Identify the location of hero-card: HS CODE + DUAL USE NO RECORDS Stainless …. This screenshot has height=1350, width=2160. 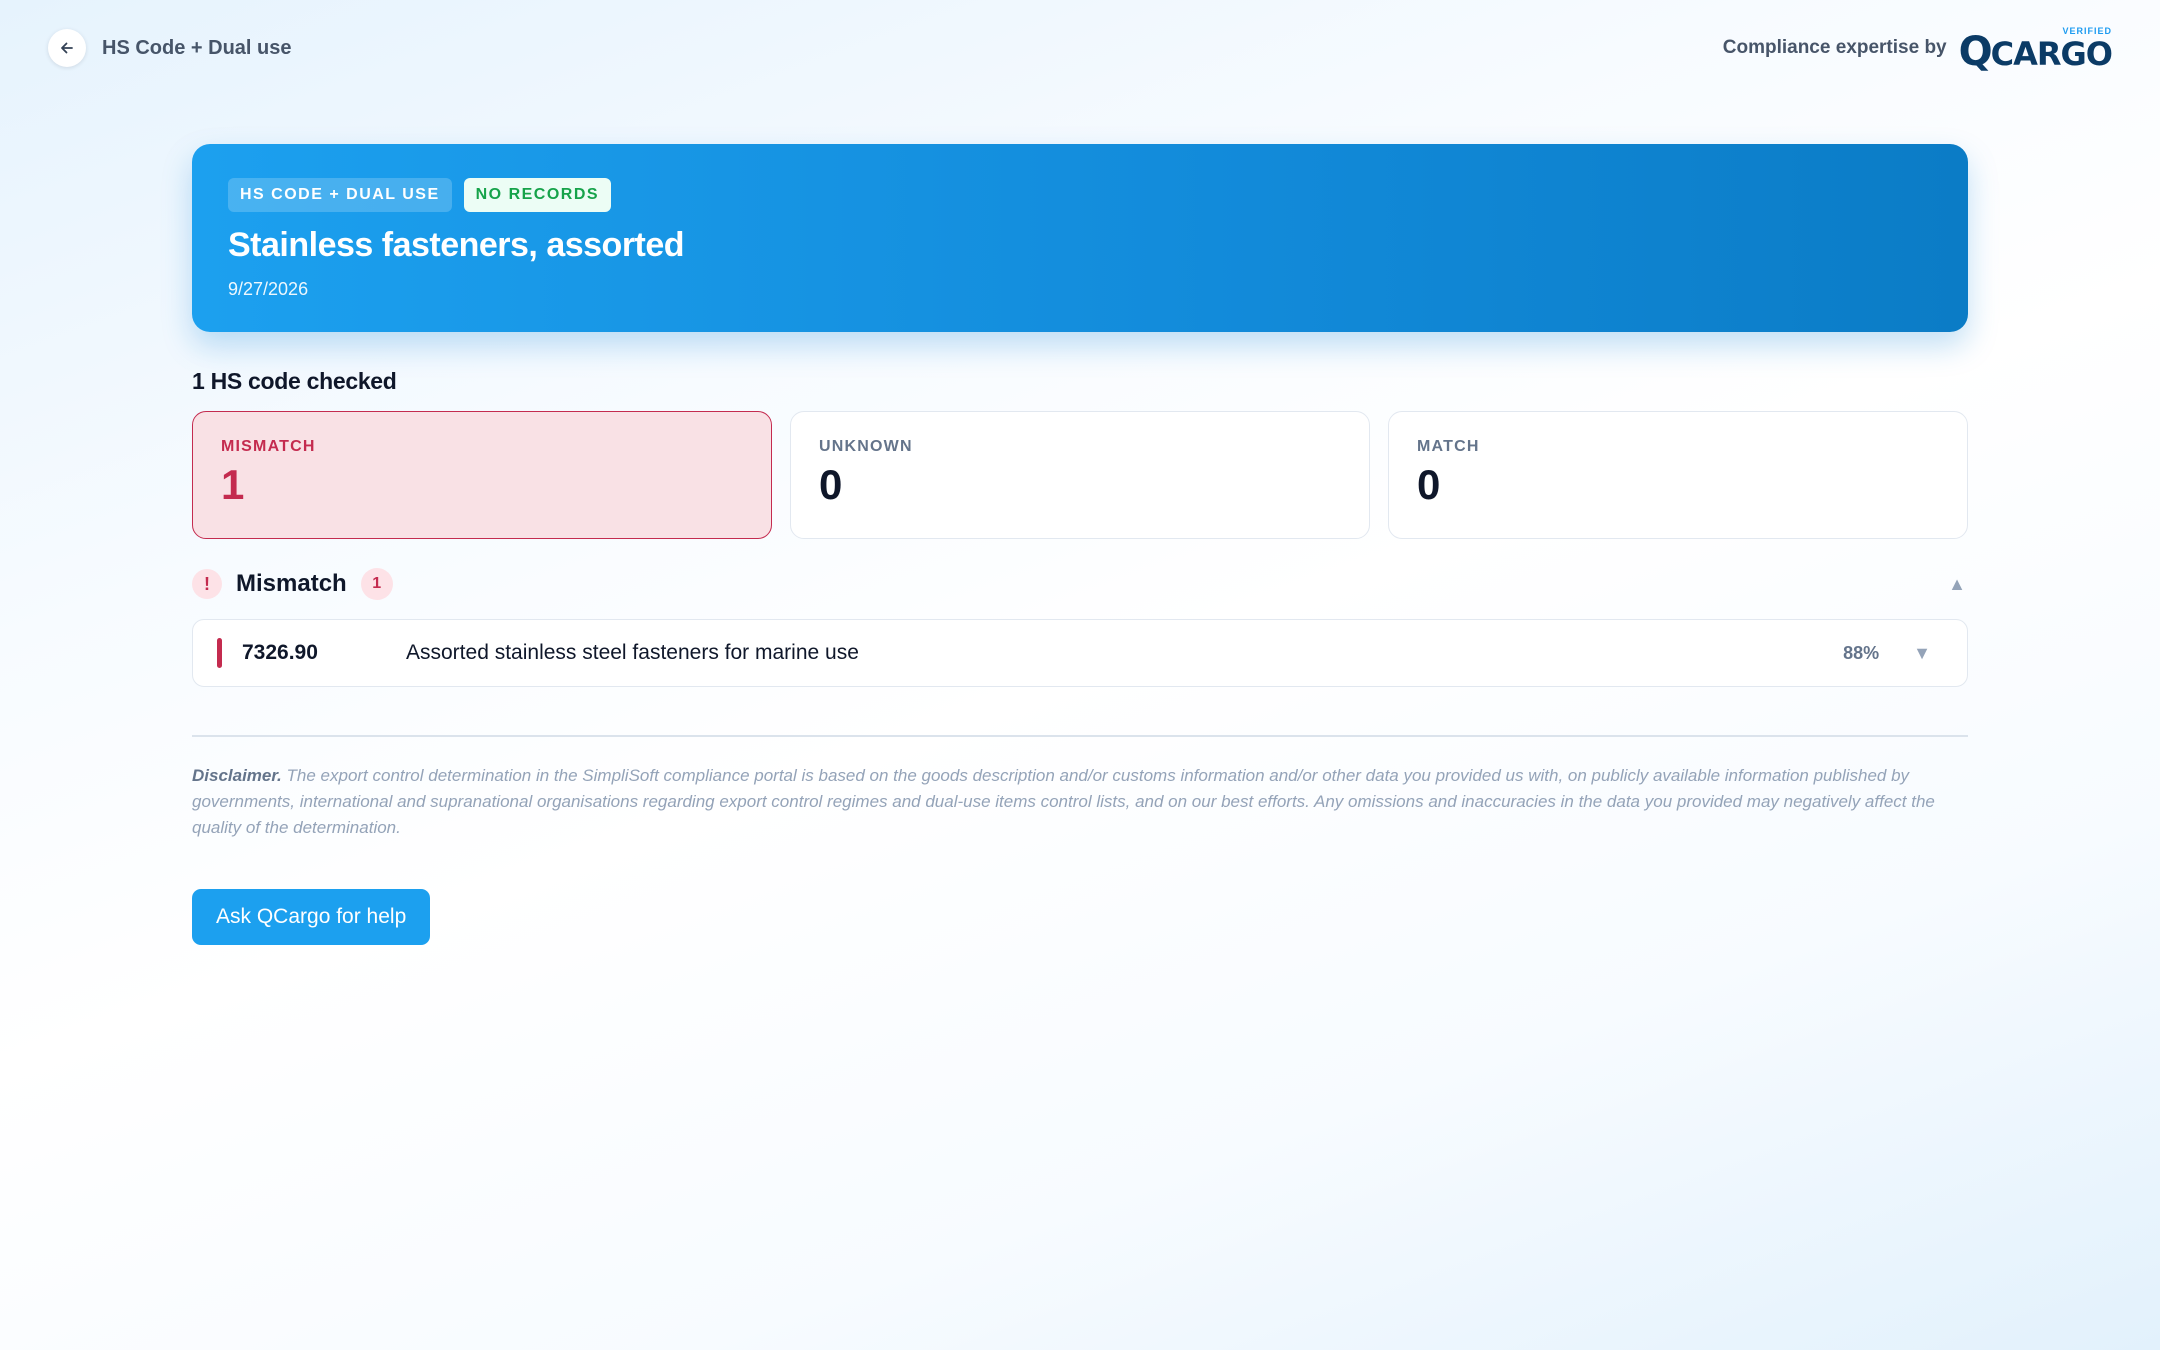
(1080, 238).